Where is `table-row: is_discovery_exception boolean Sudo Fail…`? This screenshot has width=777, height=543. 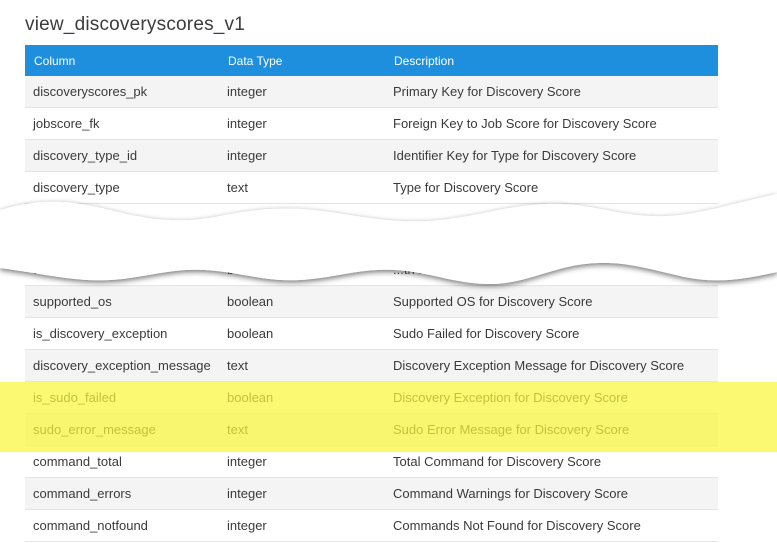
table-row: is_discovery_exception boolean Sudo Fail… is located at coordinates (371, 333).